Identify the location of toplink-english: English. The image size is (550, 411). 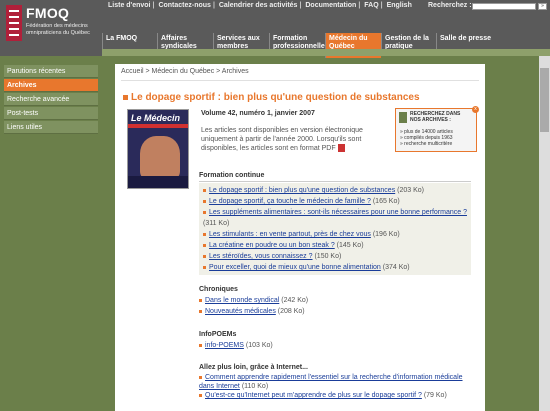
(399, 5).